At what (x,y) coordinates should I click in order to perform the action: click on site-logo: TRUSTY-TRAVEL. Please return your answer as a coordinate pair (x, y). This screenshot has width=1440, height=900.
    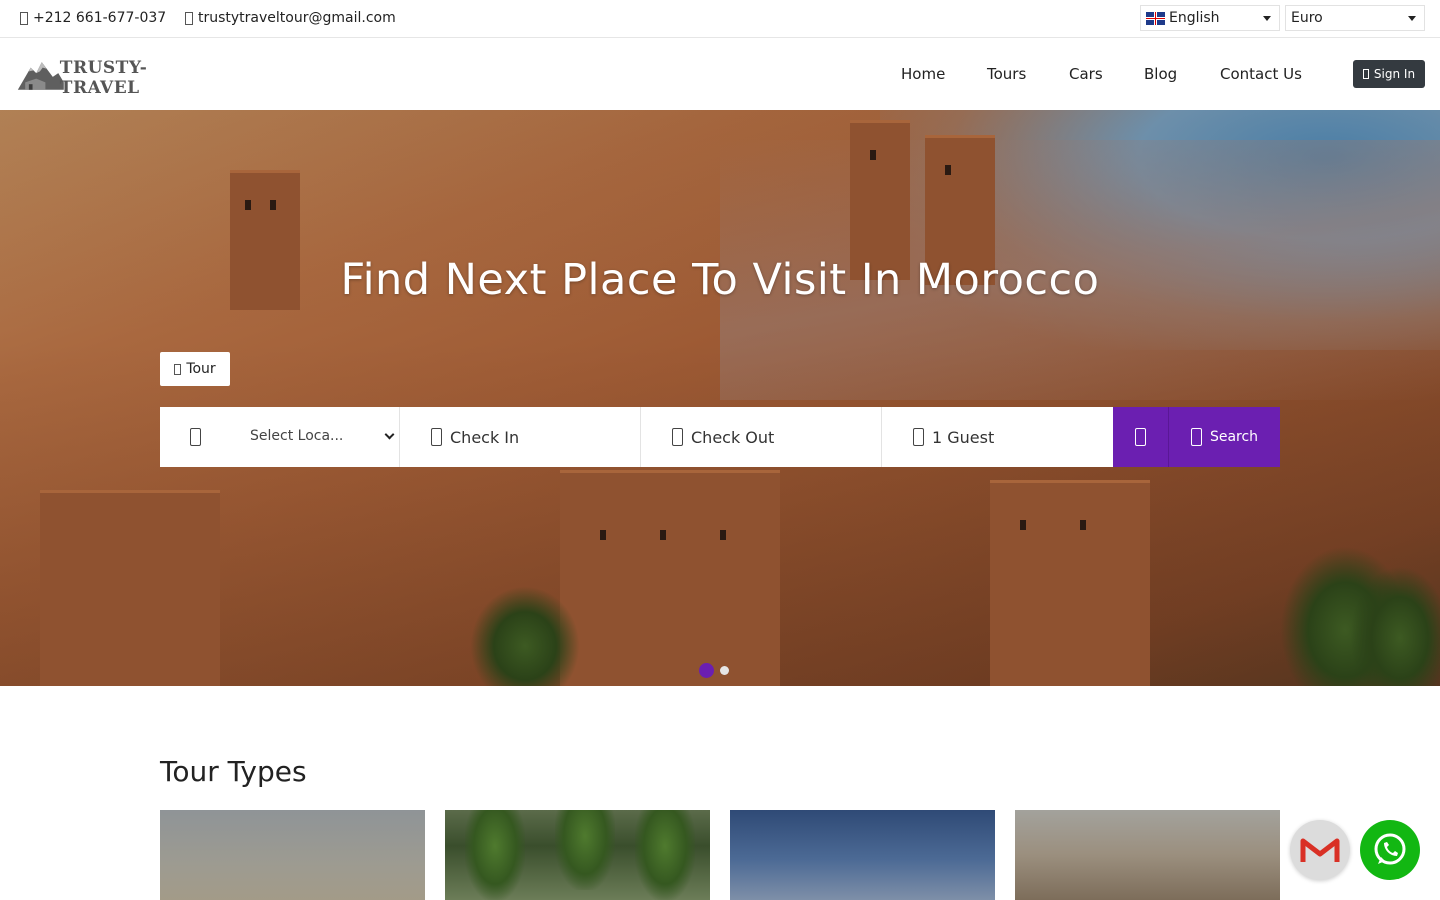
    Looking at the image, I should click on (113, 76).